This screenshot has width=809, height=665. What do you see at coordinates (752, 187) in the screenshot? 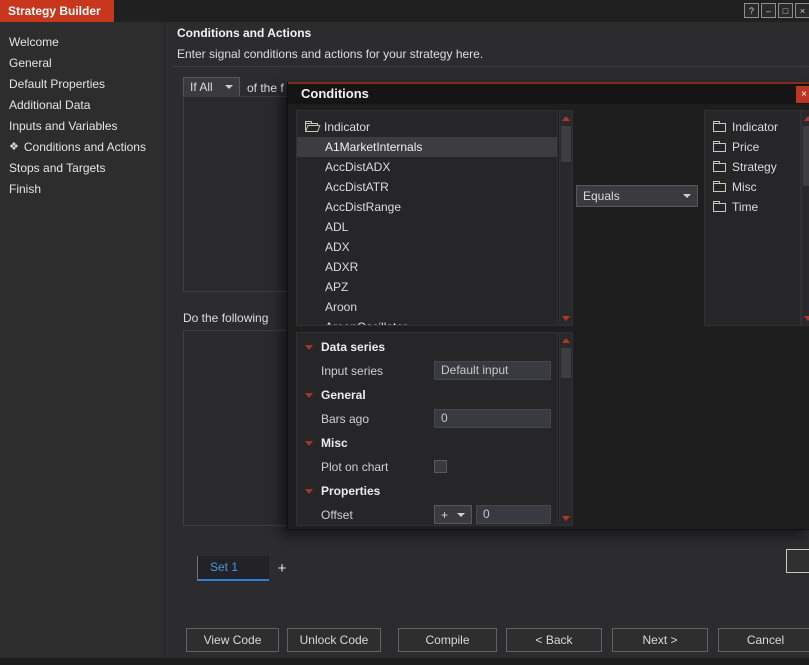
I see `tree-folder-misc: Misc` at bounding box center [752, 187].